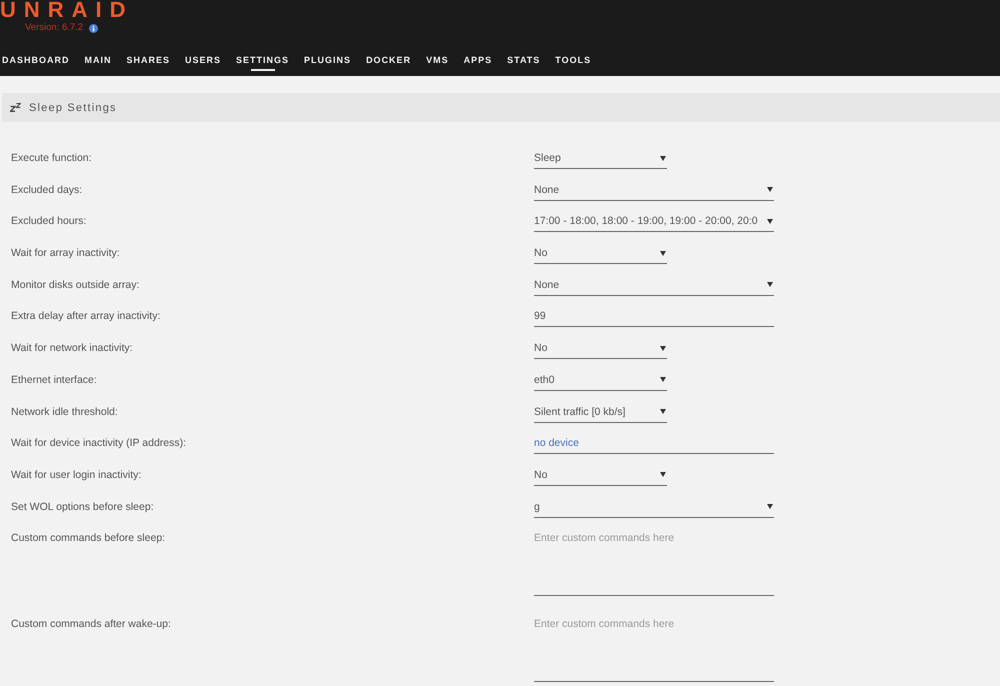 The image size is (1000, 686). Describe the element at coordinates (98, 63) in the screenshot. I see `nav-tab: MAIN` at that location.